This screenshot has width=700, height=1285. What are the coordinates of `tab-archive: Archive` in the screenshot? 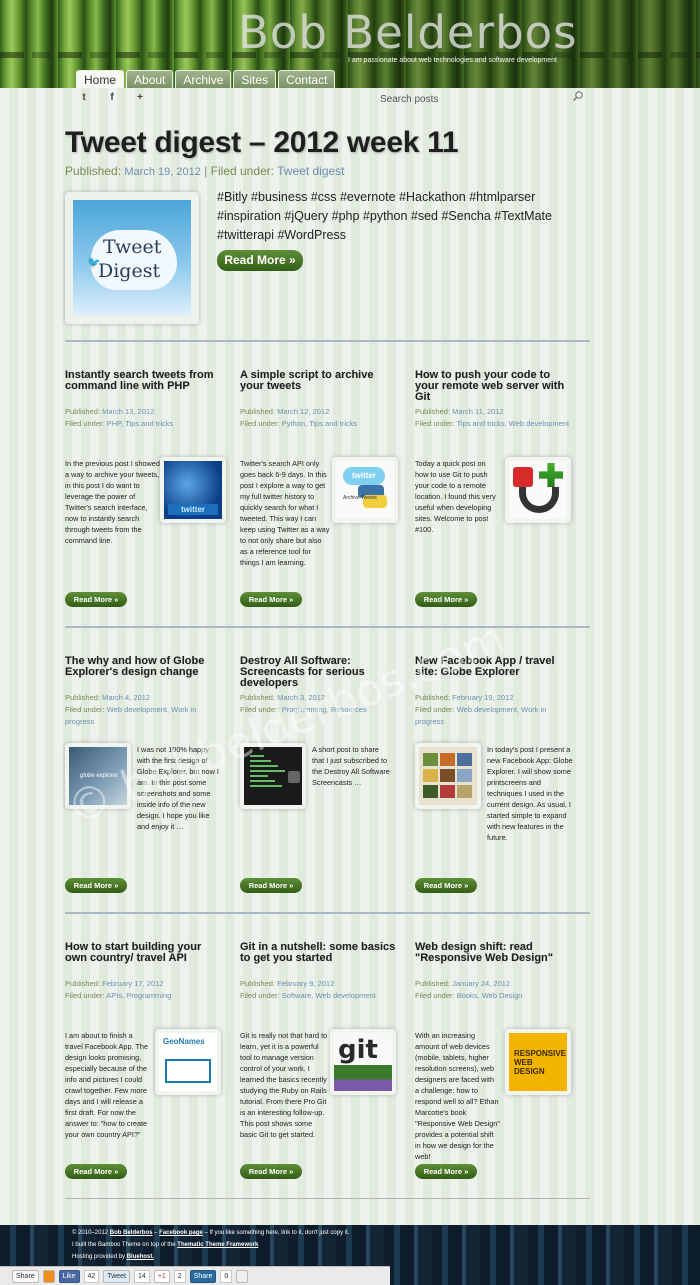 It's located at (203, 79).